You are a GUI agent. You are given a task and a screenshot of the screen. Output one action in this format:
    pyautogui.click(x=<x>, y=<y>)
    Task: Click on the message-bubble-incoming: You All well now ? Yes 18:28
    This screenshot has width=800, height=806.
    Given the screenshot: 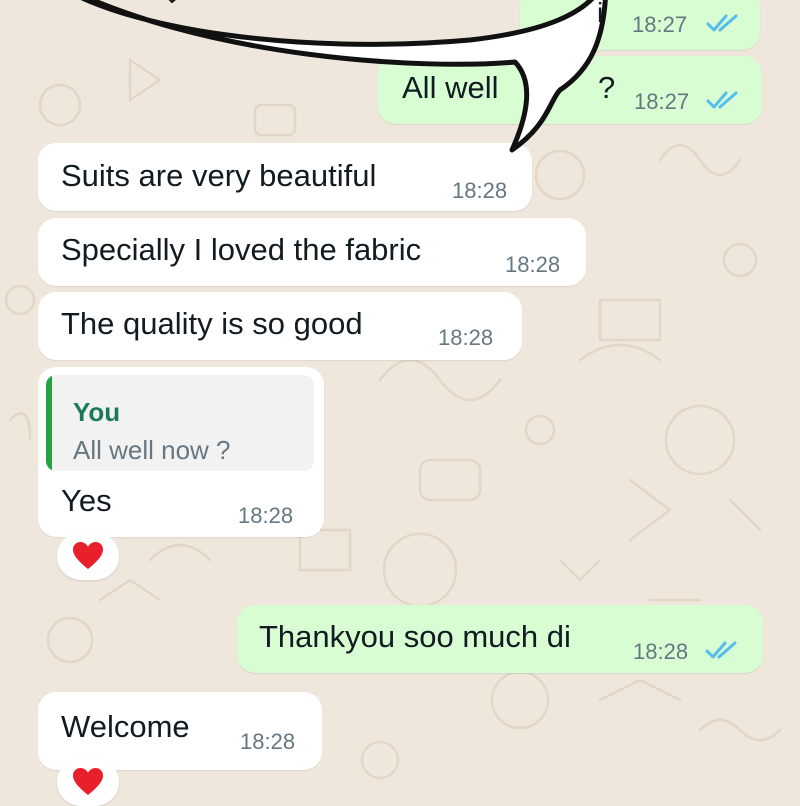 What is the action you would take?
    pyautogui.click(x=181, y=452)
    